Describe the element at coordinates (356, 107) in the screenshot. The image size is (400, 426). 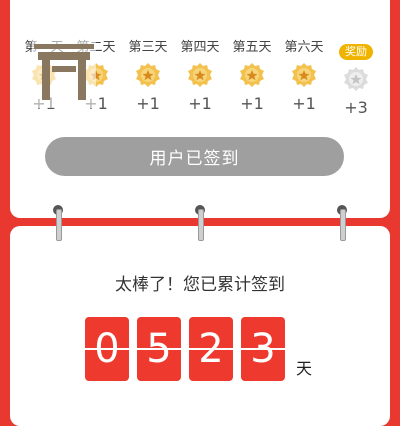
I see `bonus-text: +3` at that location.